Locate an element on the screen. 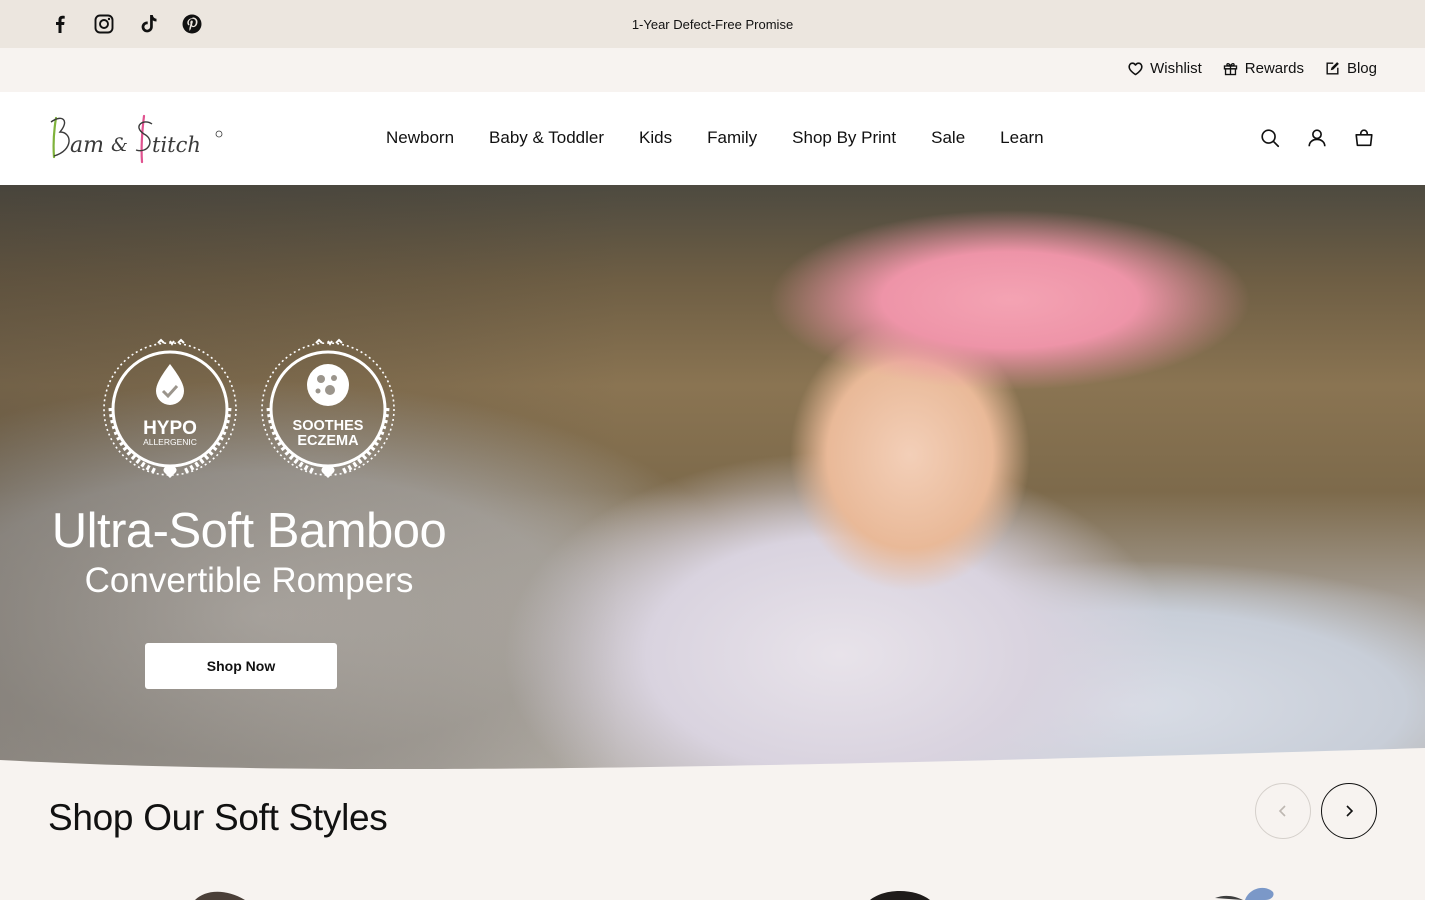 This screenshot has height=900, width=1440. search-icon is located at coordinates (1270, 138).